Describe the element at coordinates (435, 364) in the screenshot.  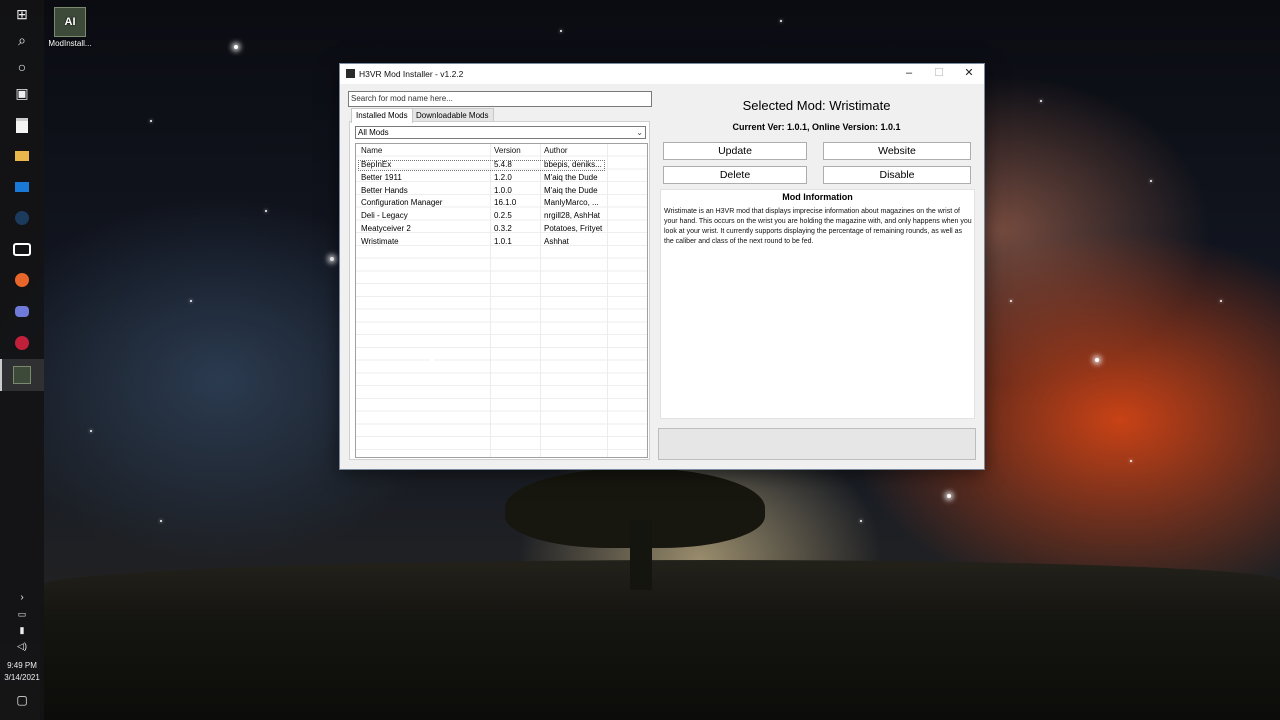
I see `mouse-cursor` at that location.